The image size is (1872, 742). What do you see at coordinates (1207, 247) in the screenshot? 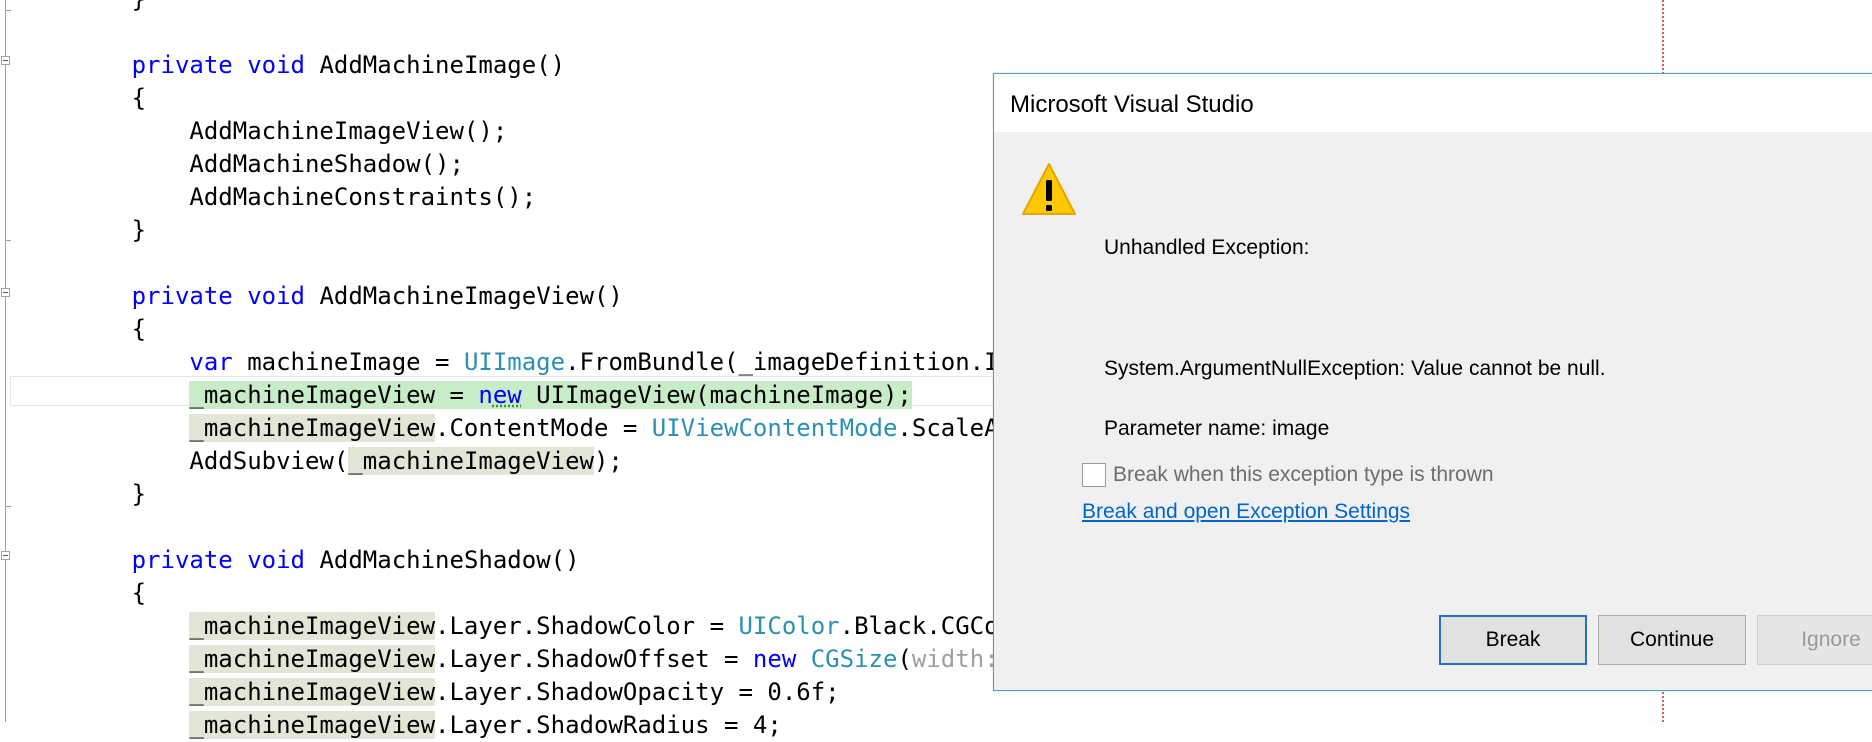
I see `exception-heading: Unhandled Exception:` at bounding box center [1207, 247].